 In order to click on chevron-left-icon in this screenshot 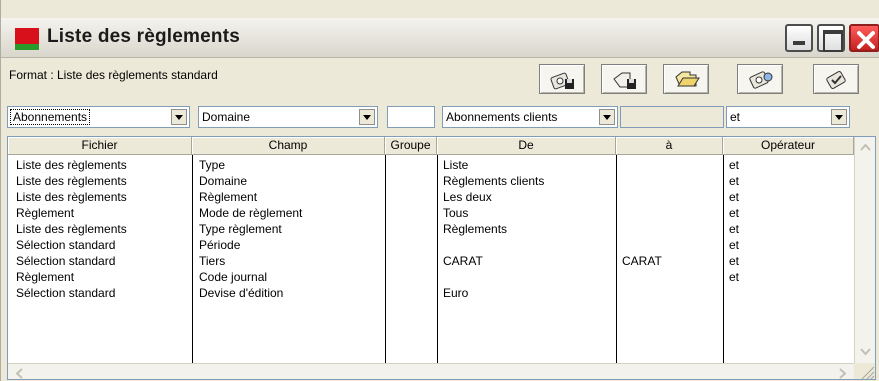, I will do `click(19, 373)`.